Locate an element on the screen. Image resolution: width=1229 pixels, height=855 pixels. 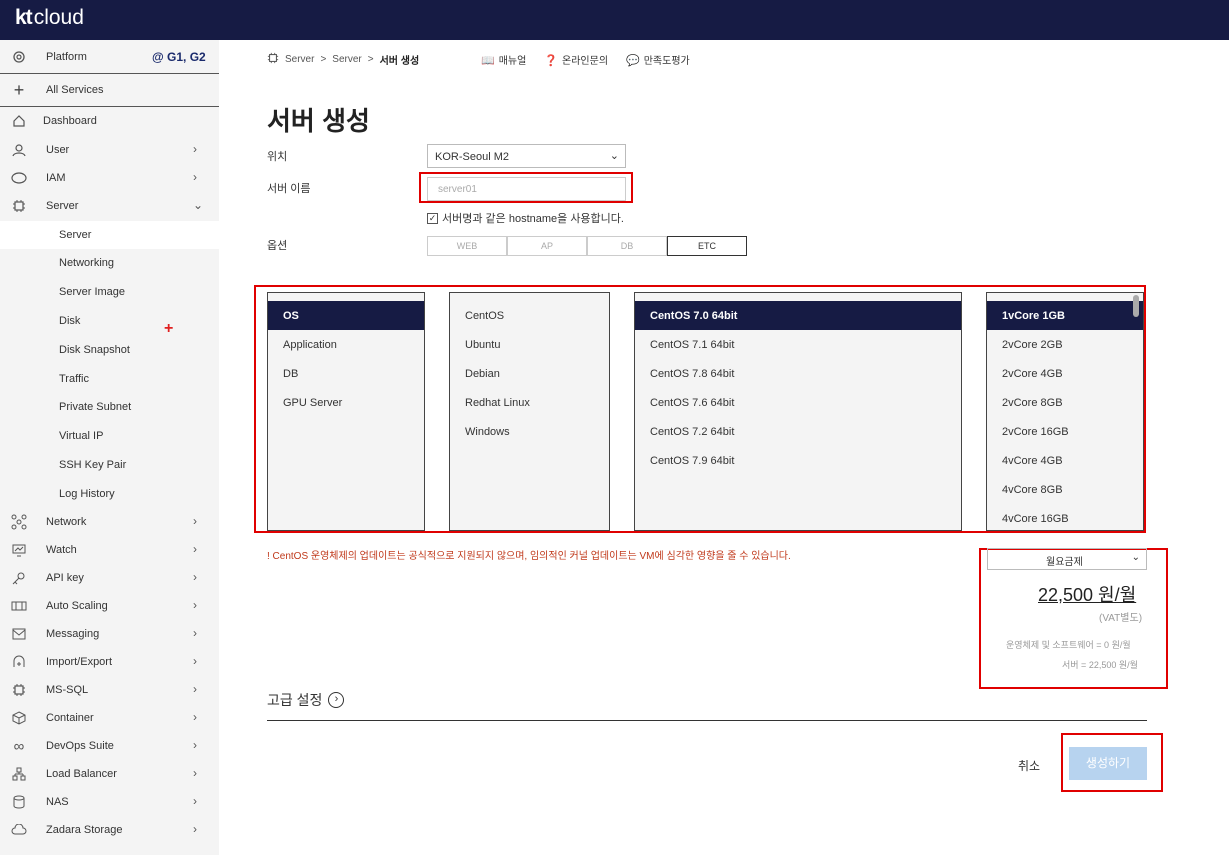
list-item: Application is located at coordinates (346, 344).